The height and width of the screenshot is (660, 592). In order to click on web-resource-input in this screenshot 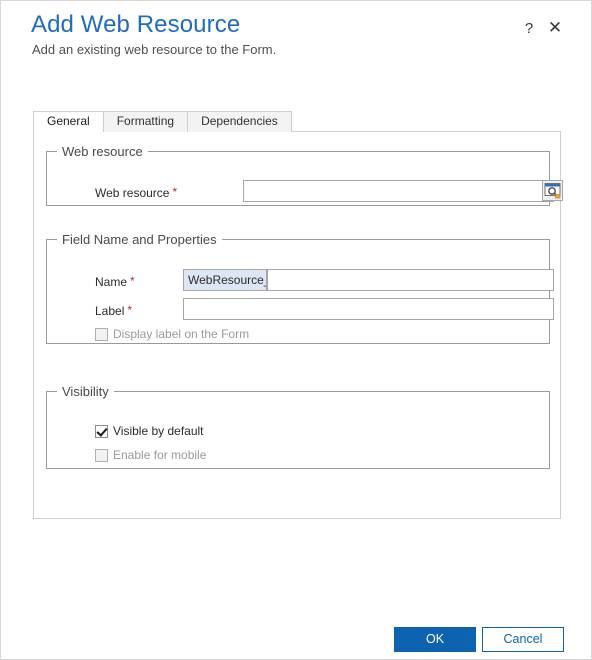, I will do `click(398, 191)`.